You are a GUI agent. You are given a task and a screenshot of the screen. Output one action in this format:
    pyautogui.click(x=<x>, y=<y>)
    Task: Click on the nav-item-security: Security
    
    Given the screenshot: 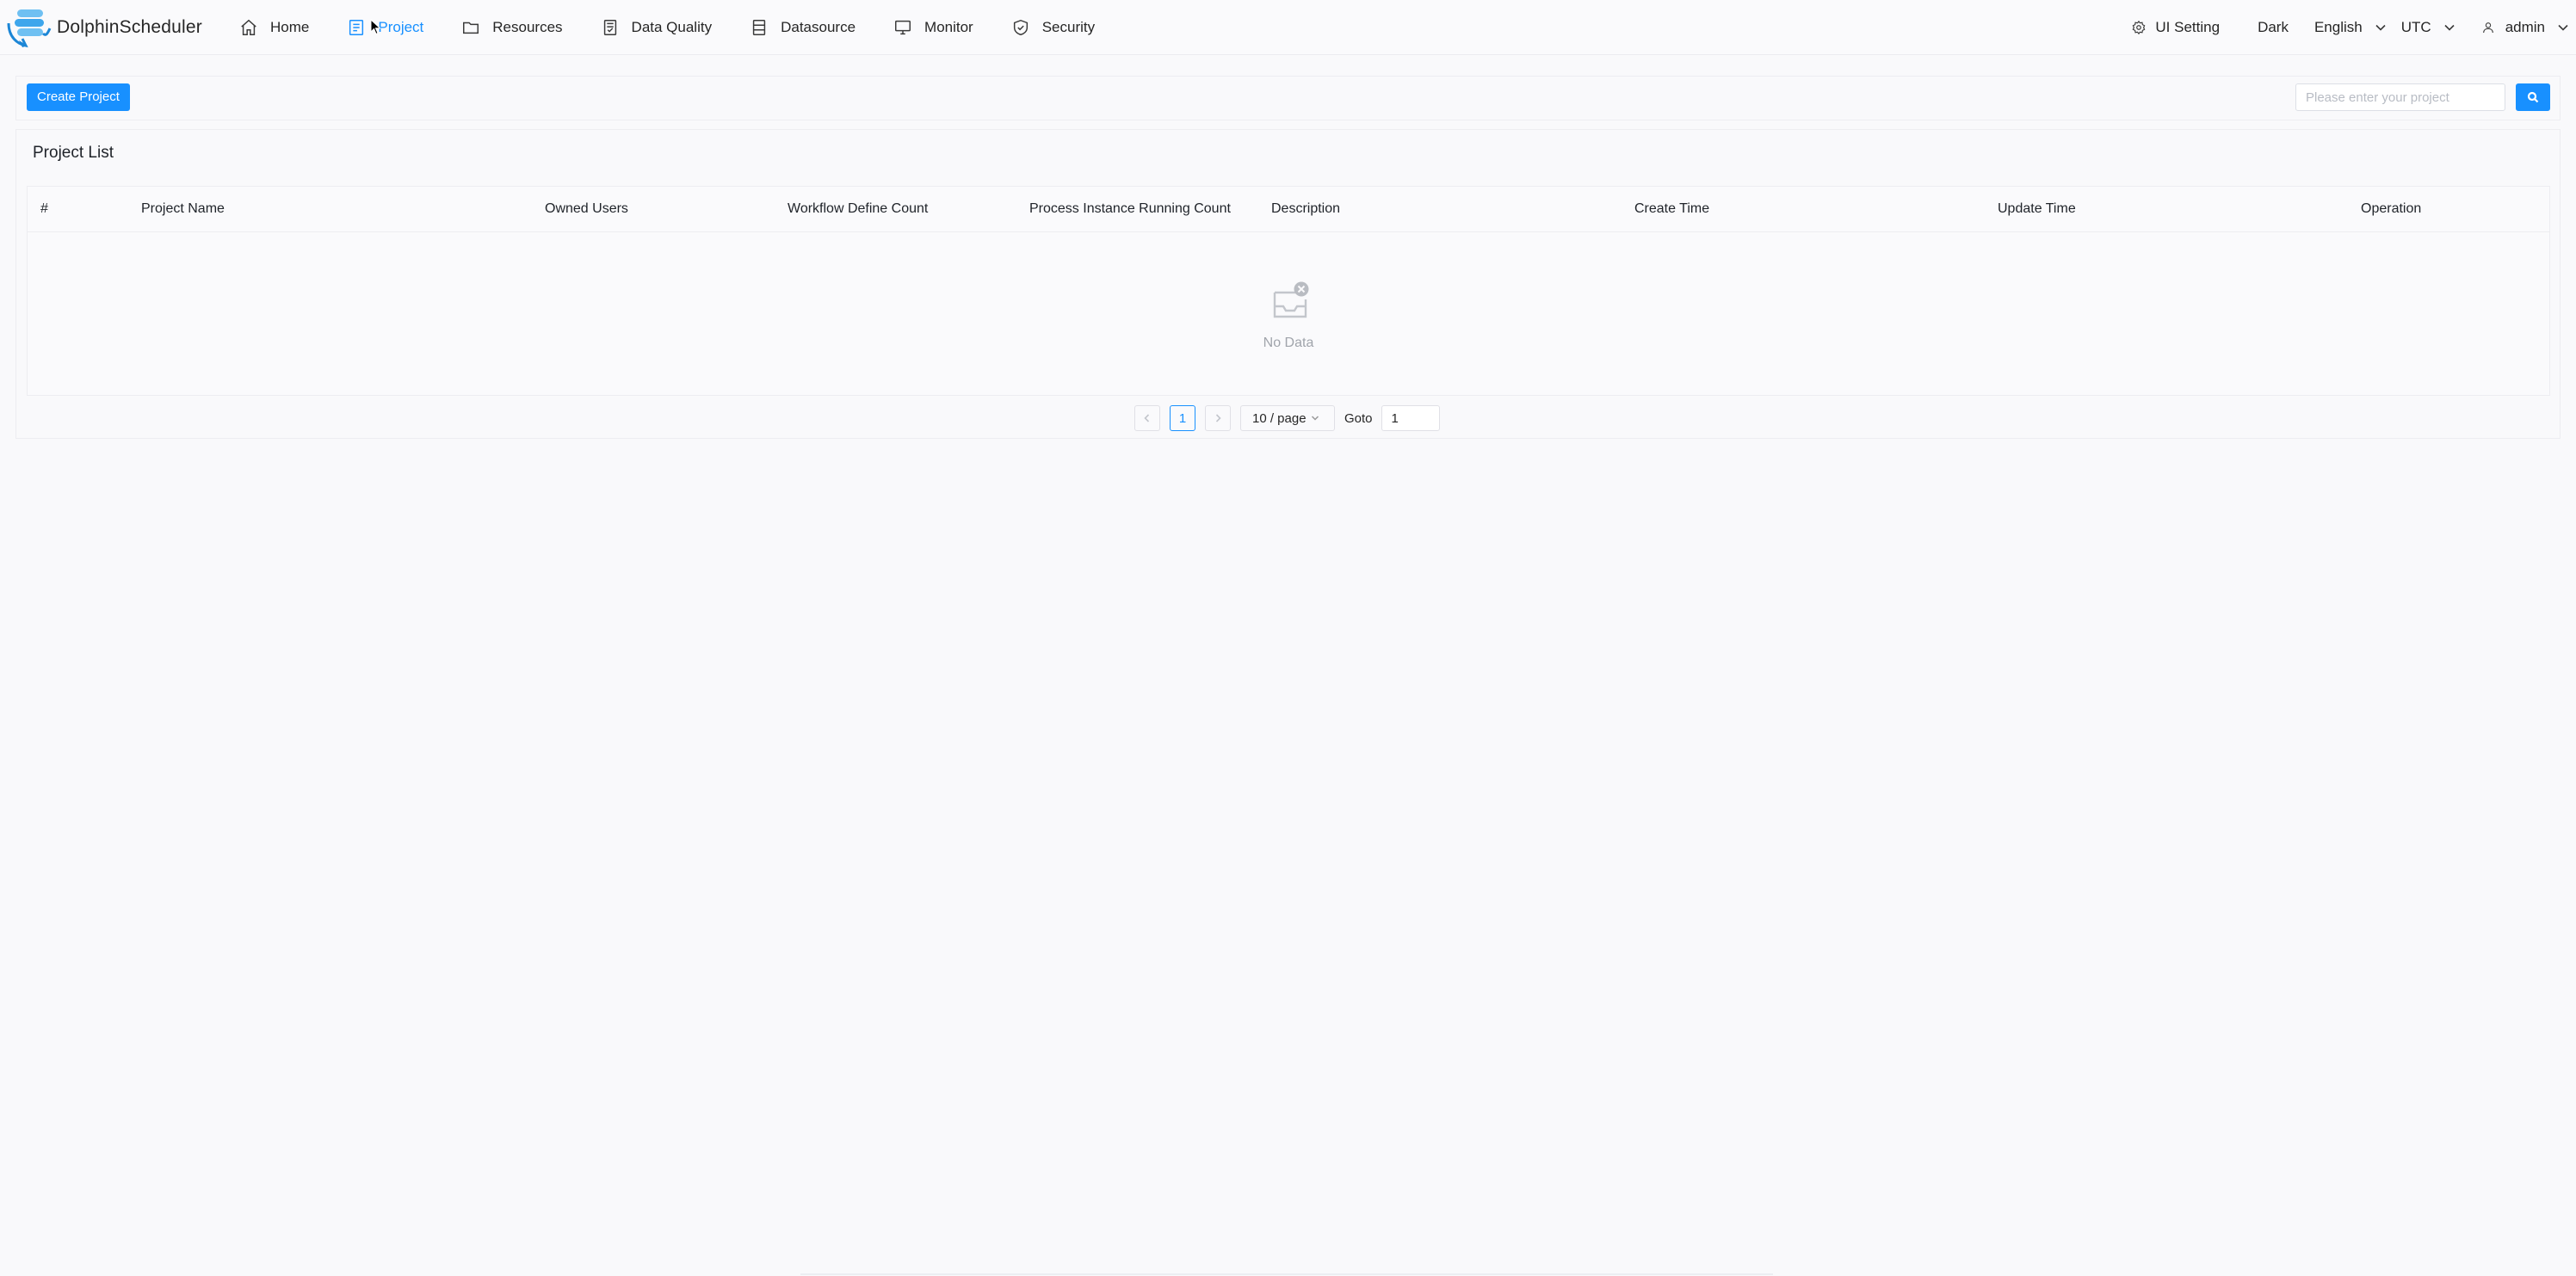 What is the action you would take?
    pyautogui.click(x=1053, y=27)
    